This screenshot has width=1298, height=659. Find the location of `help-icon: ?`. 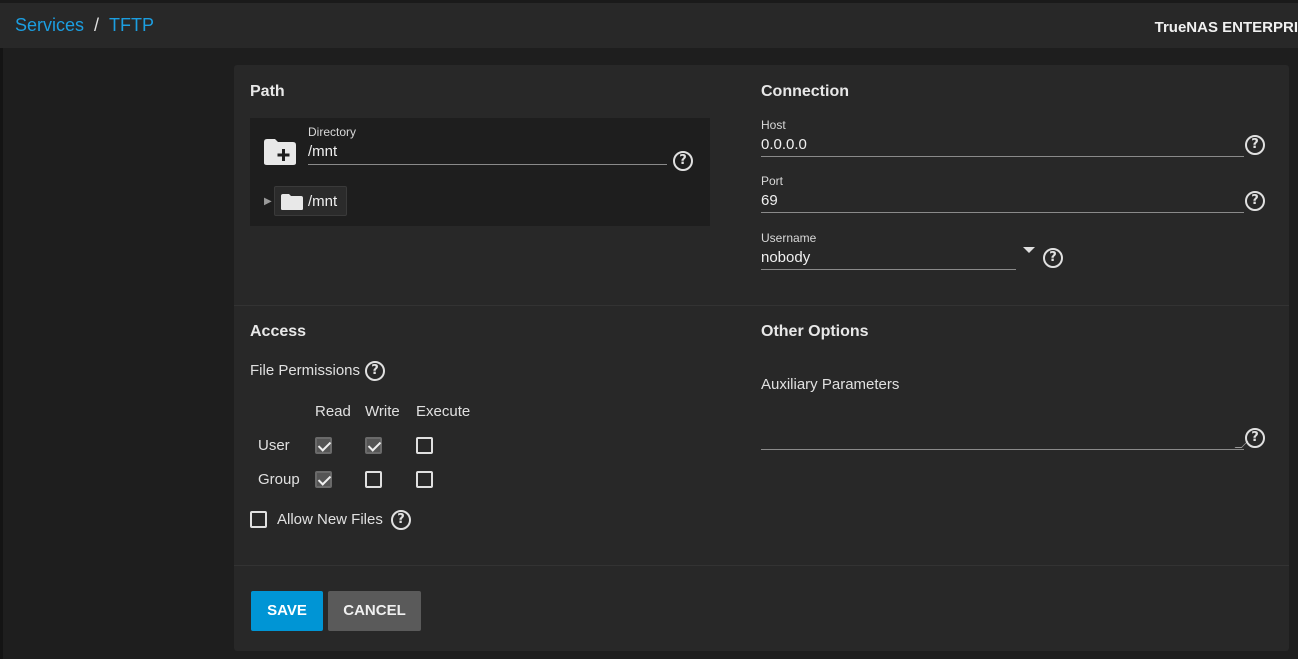

help-icon: ? is located at coordinates (683, 161).